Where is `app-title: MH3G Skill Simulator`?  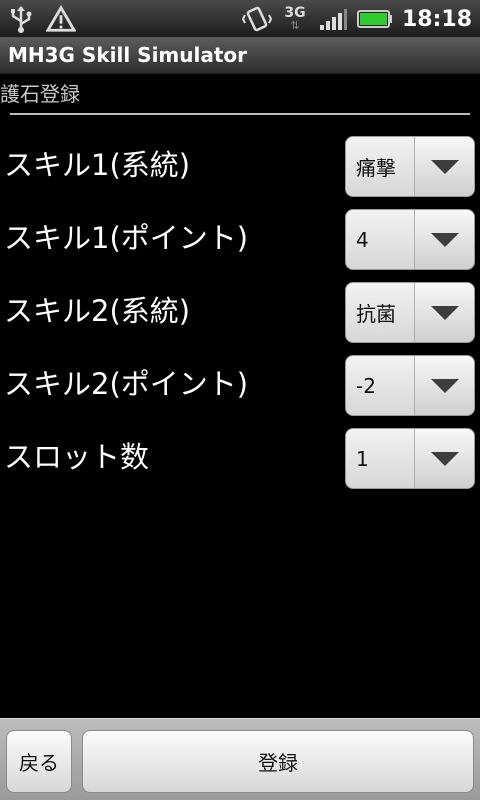
app-title: MH3G Skill Simulator is located at coordinates (128, 55).